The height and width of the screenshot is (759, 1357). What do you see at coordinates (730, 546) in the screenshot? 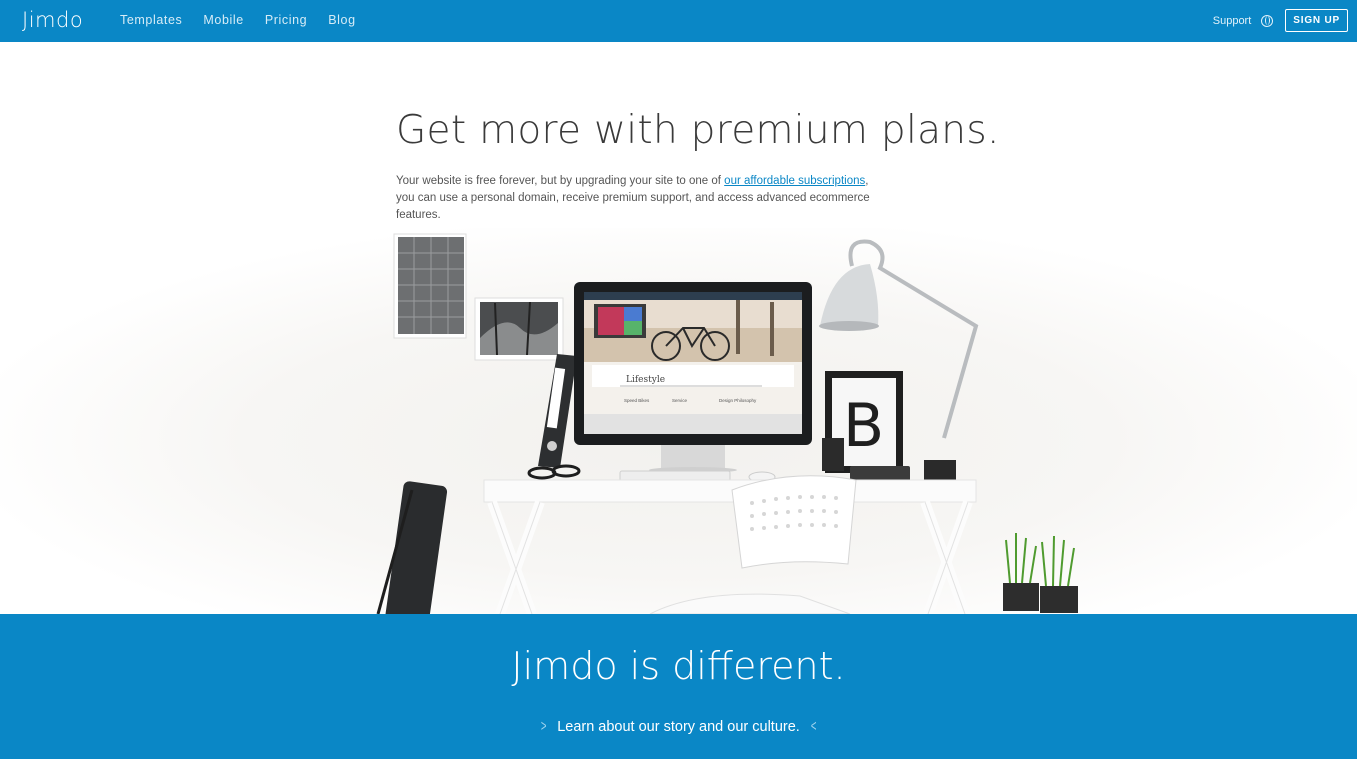
I see `desk` at bounding box center [730, 546].